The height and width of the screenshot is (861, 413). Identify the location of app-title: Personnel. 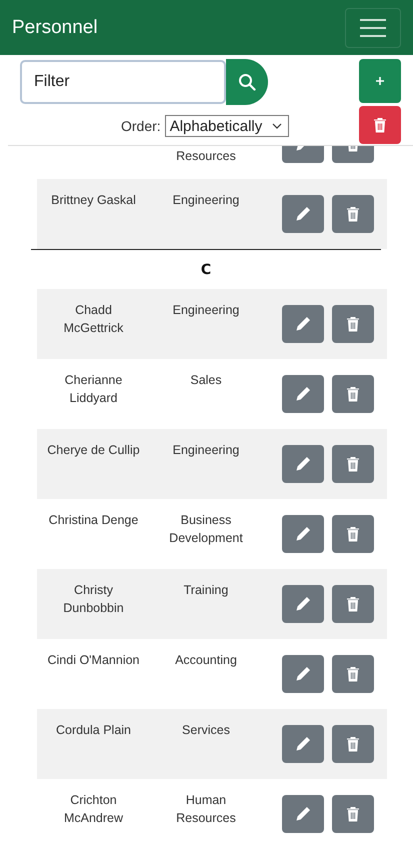
(55, 27).